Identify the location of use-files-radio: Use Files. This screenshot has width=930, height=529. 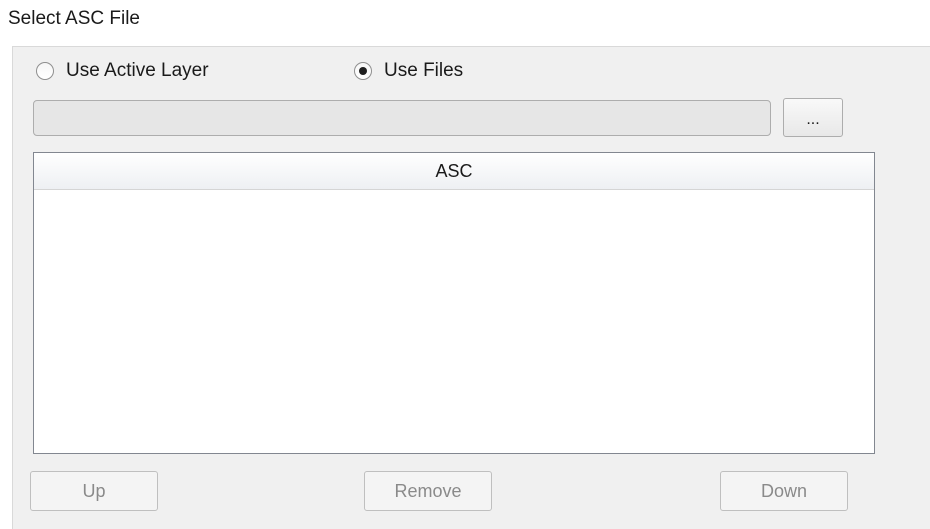
(408, 71).